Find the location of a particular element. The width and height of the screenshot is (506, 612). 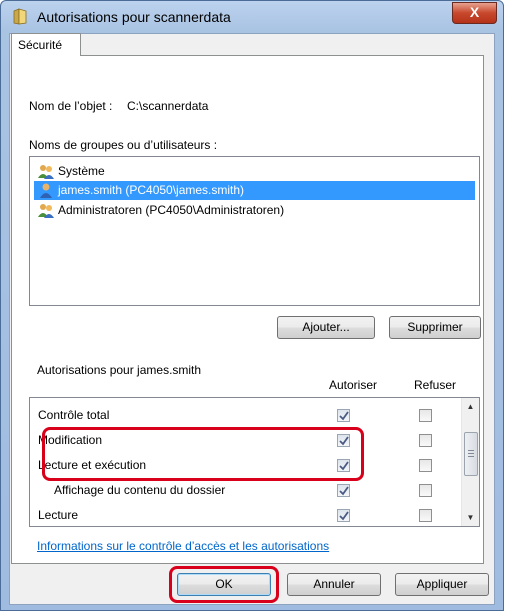

deny-column-header: Refuser is located at coordinates (435, 385).